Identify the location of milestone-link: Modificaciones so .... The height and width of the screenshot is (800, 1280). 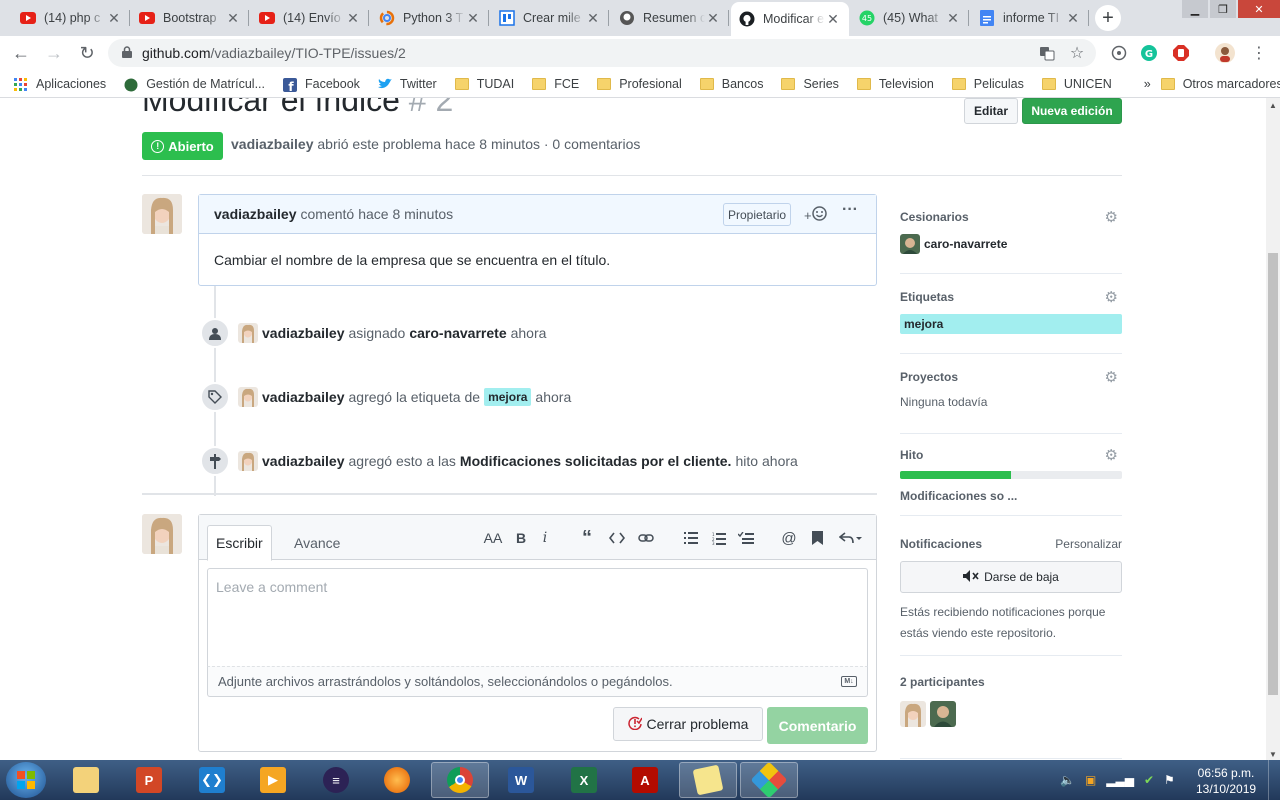
(1011, 496).